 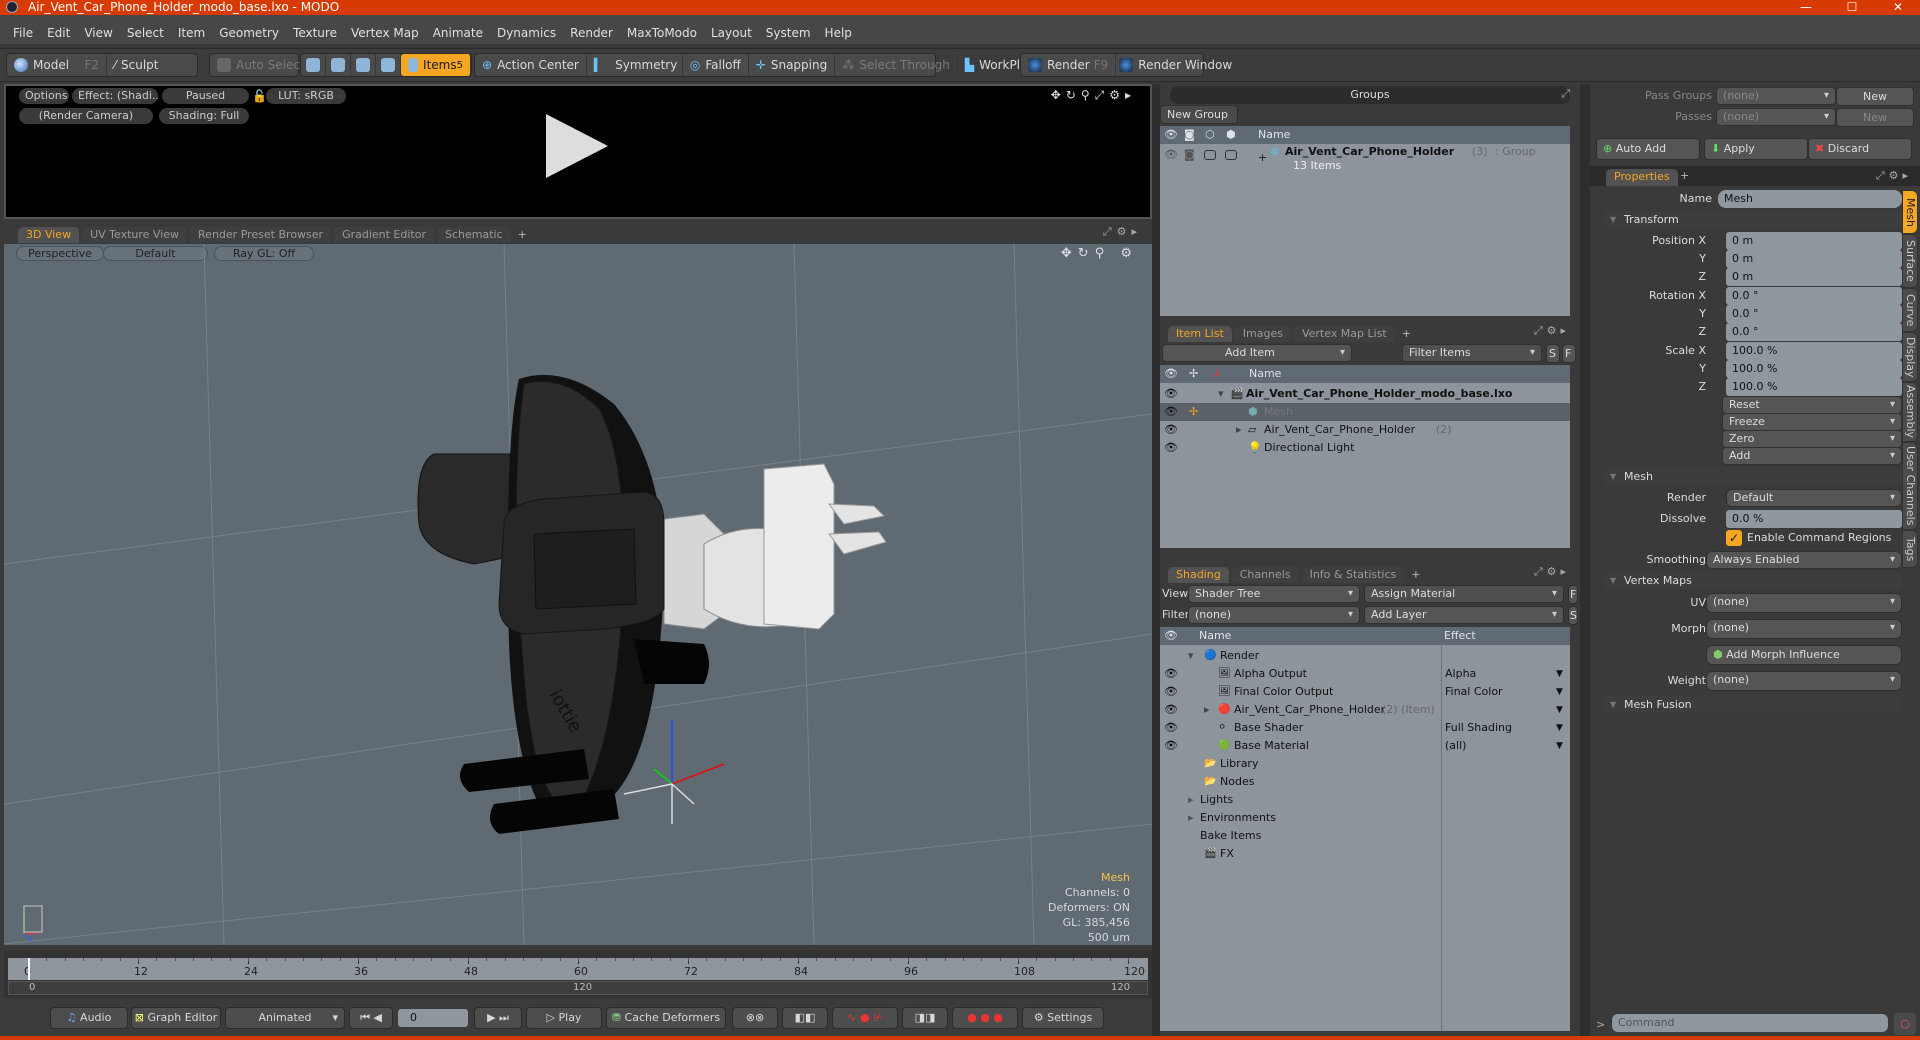 What do you see at coordinates (662, 33) in the screenshot?
I see `menu-maxtomodo: MaxToModo` at bounding box center [662, 33].